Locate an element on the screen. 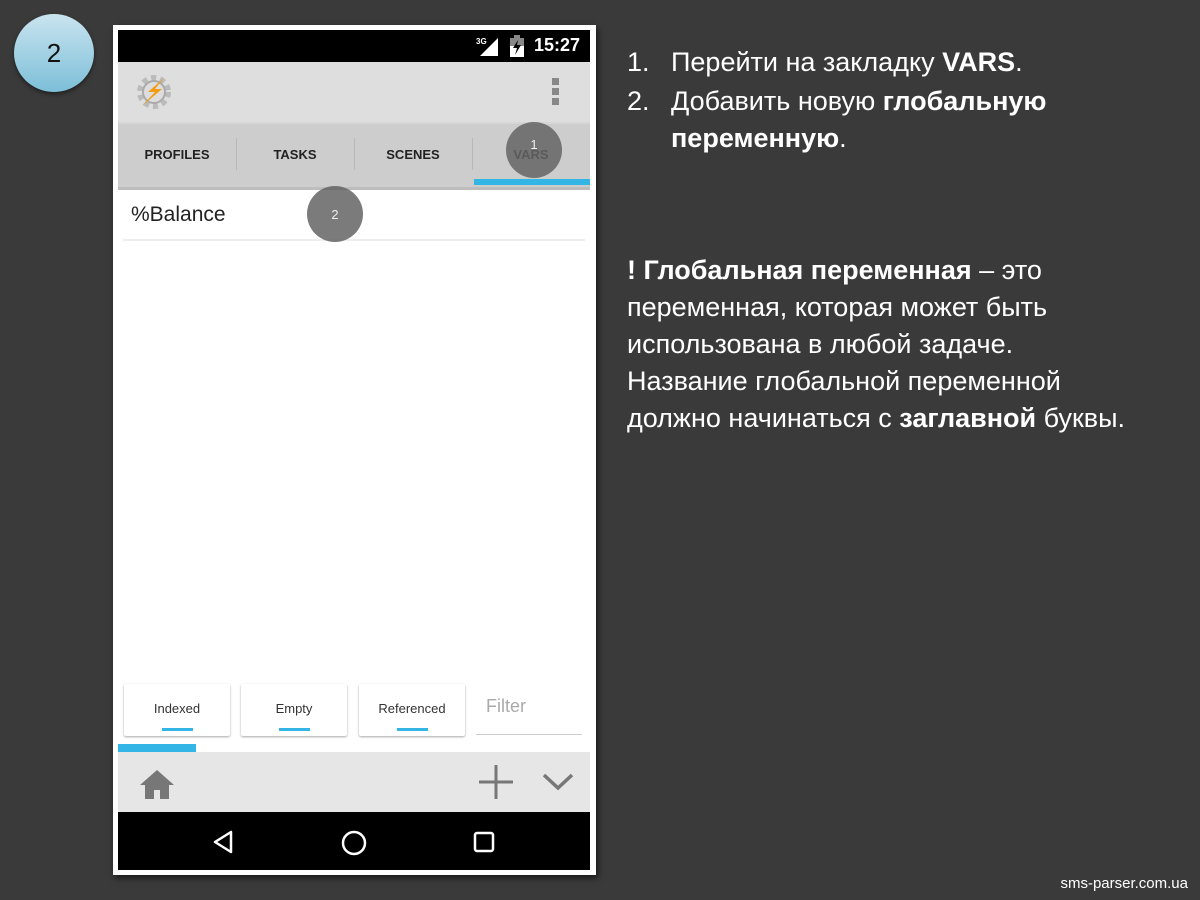  tab-label: TASKS is located at coordinates (295, 154).